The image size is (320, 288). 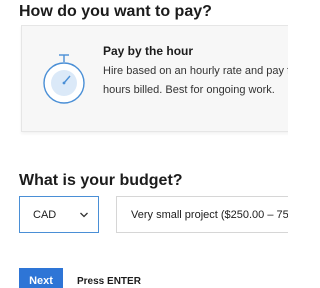 I want to click on press-enter-hint: Press ENTER, so click(x=109, y=281).